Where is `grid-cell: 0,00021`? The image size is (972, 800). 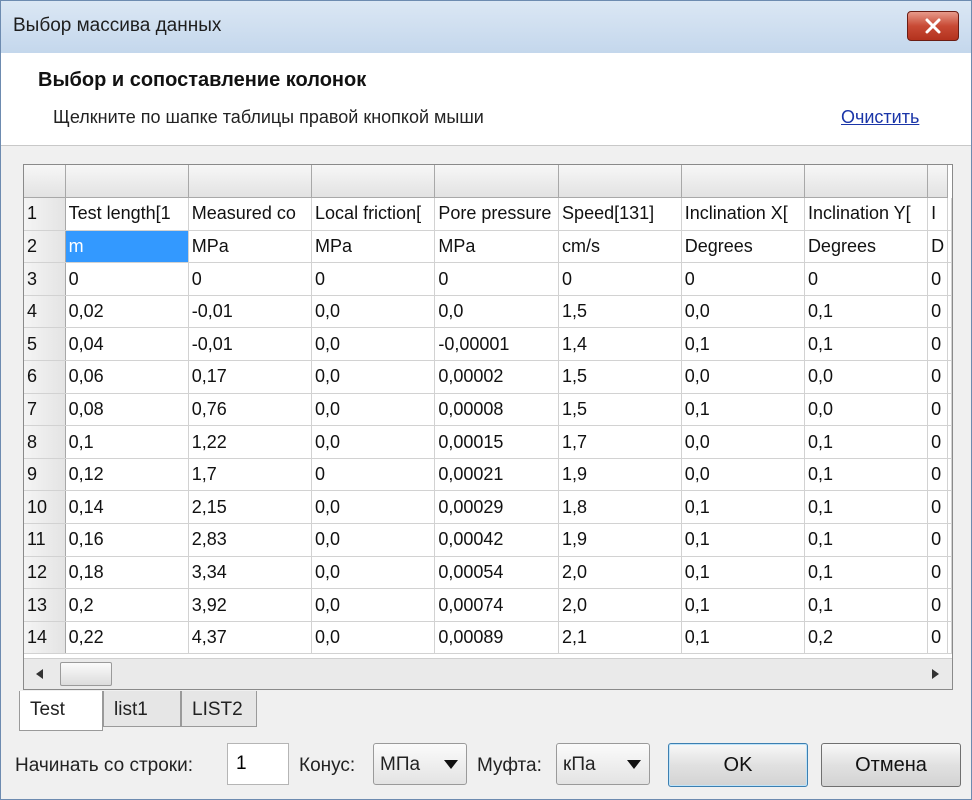 grid-cell: 0,00021 is located at coordinates (497, 475).